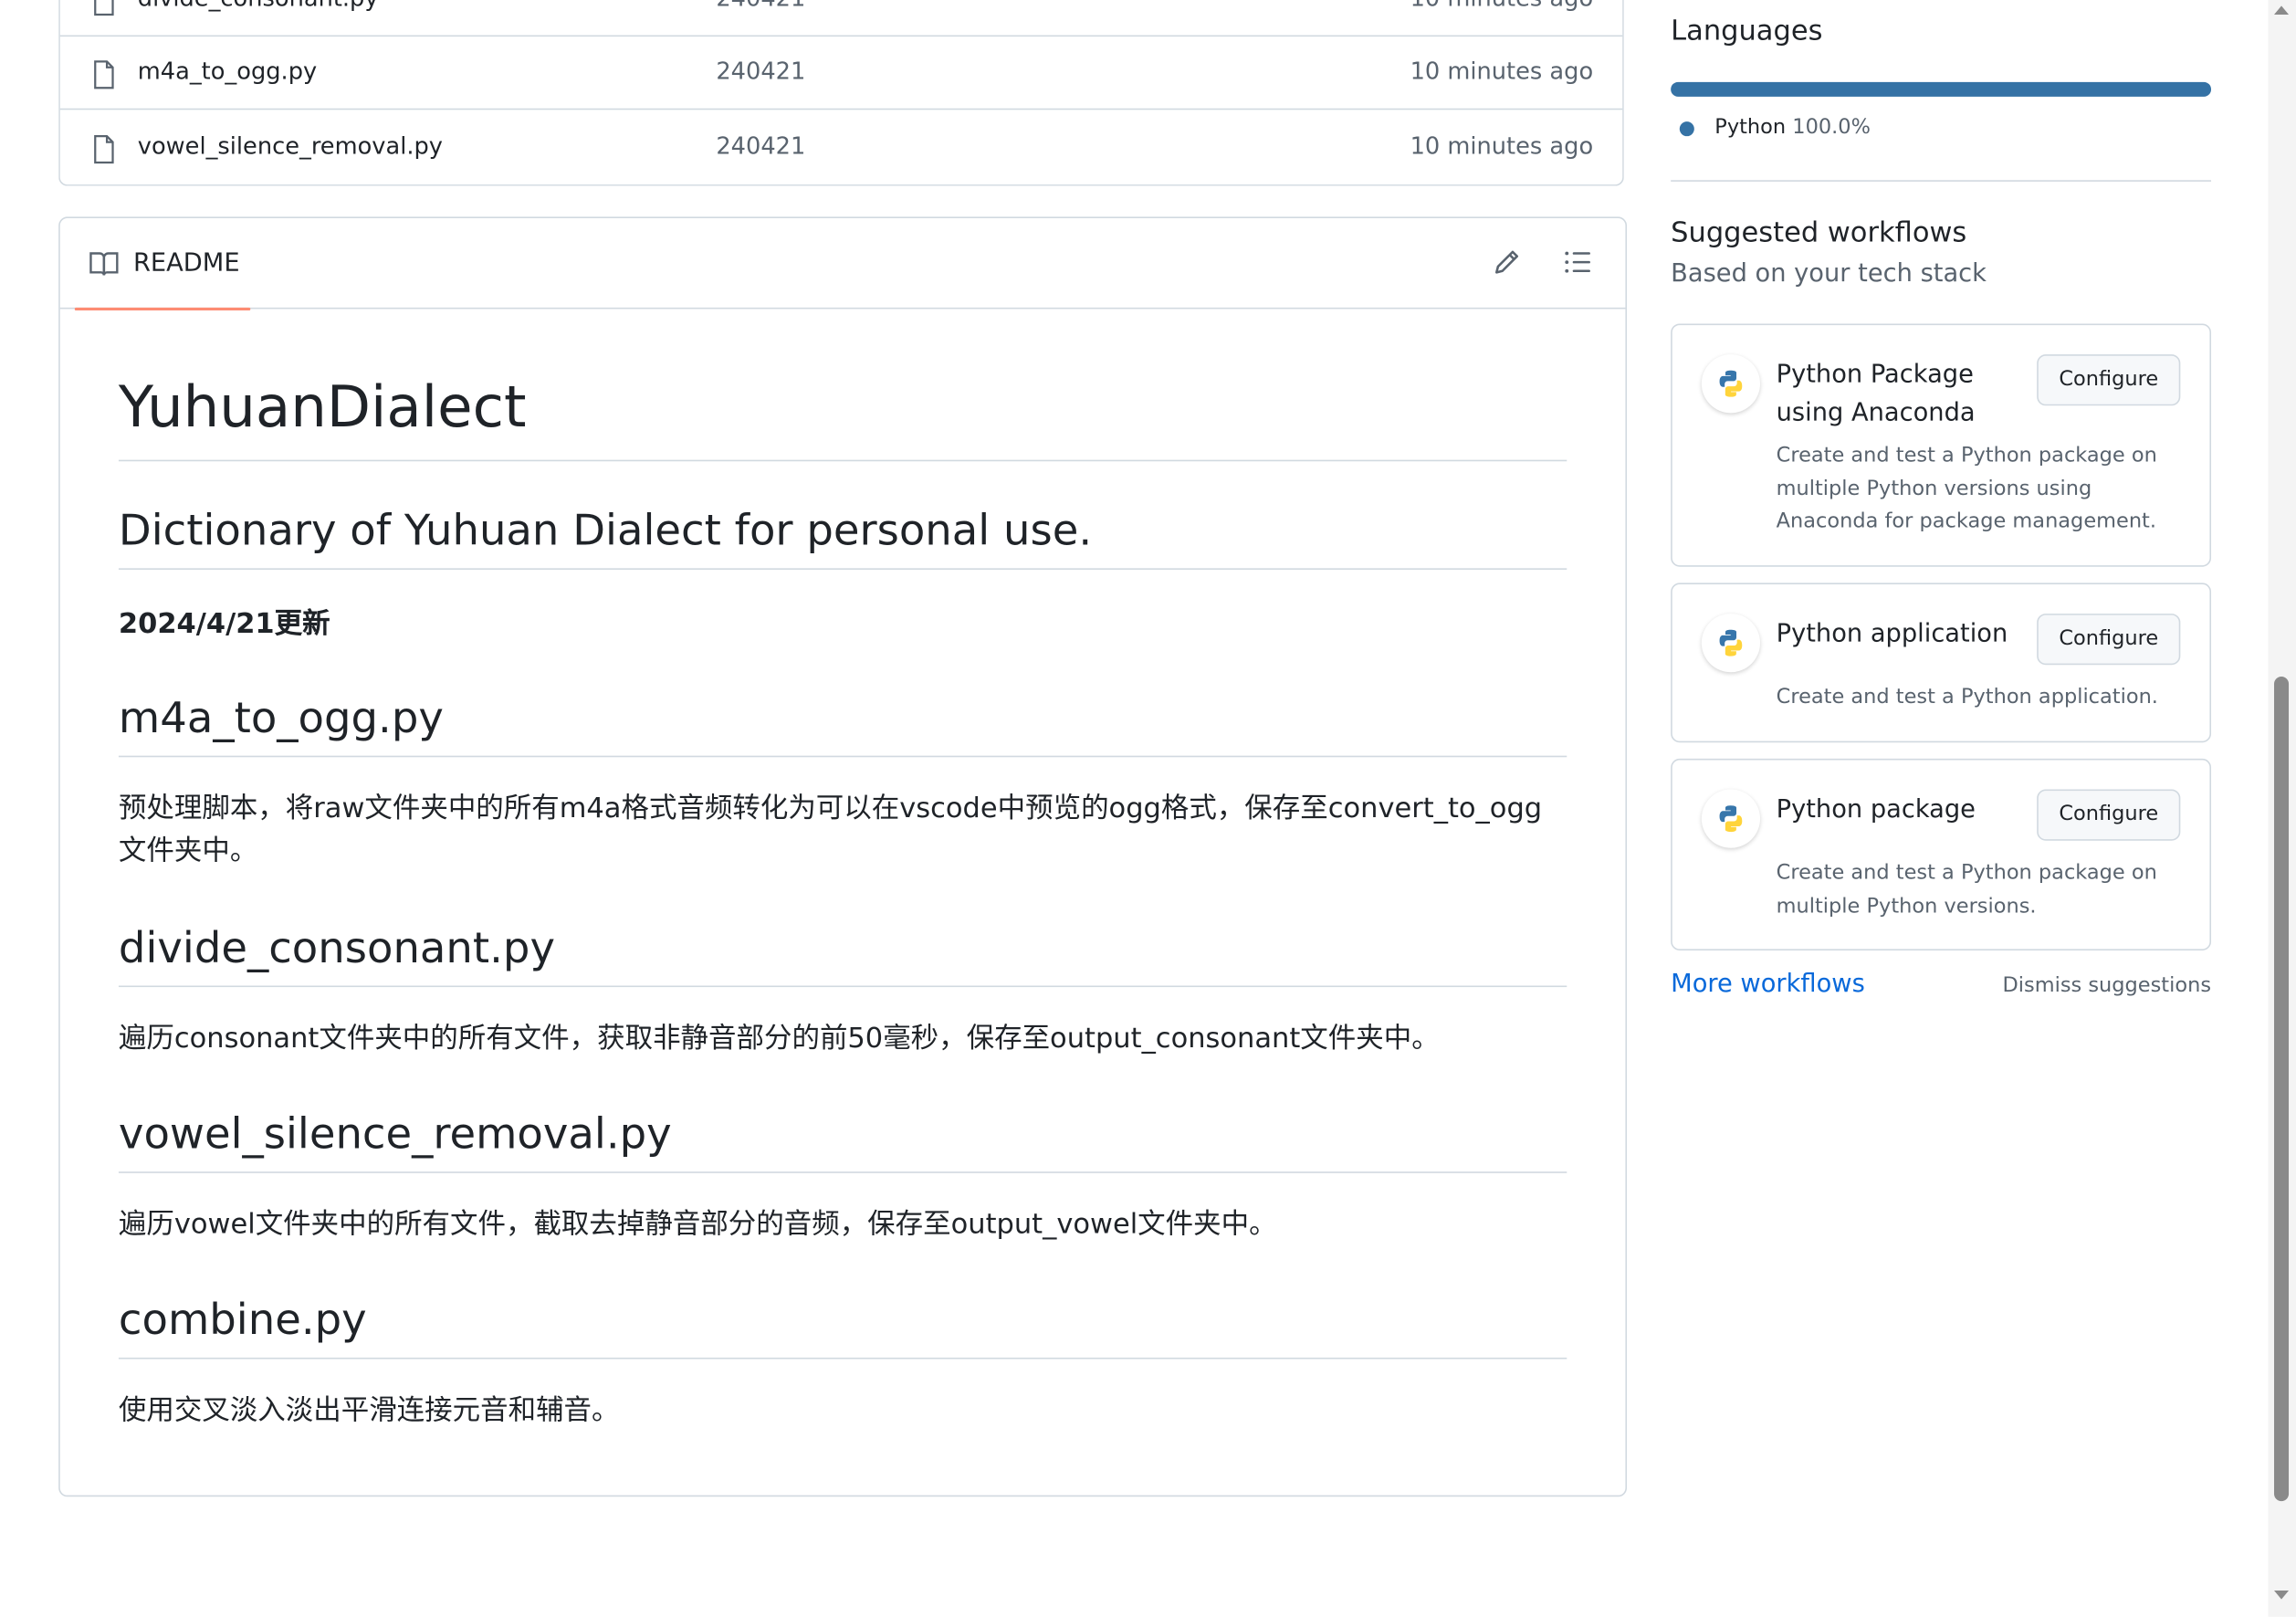  What do you see at coordinates (842, 417) in the screenshot?
I see `readme-title: YuhuanDialect` at bounding box center [842, 417].